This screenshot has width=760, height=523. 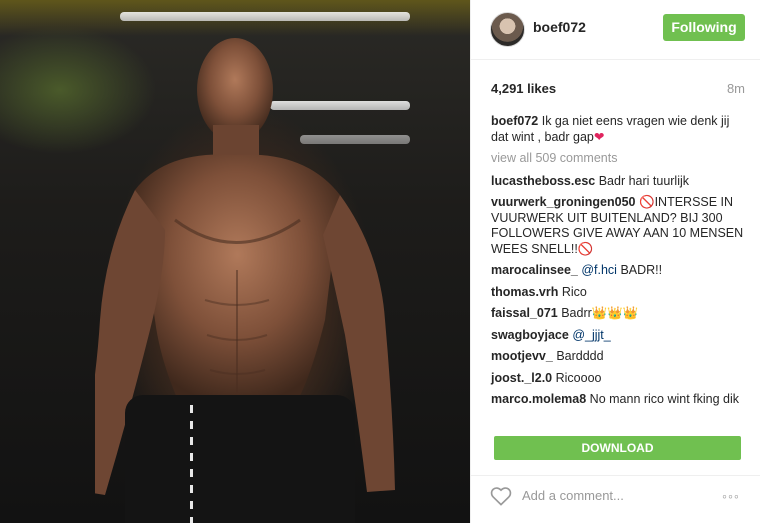 What do you see at coordinates (736, 88) in the screenshot?
I see `post-age: 8m` at bounding box center [736, 88].